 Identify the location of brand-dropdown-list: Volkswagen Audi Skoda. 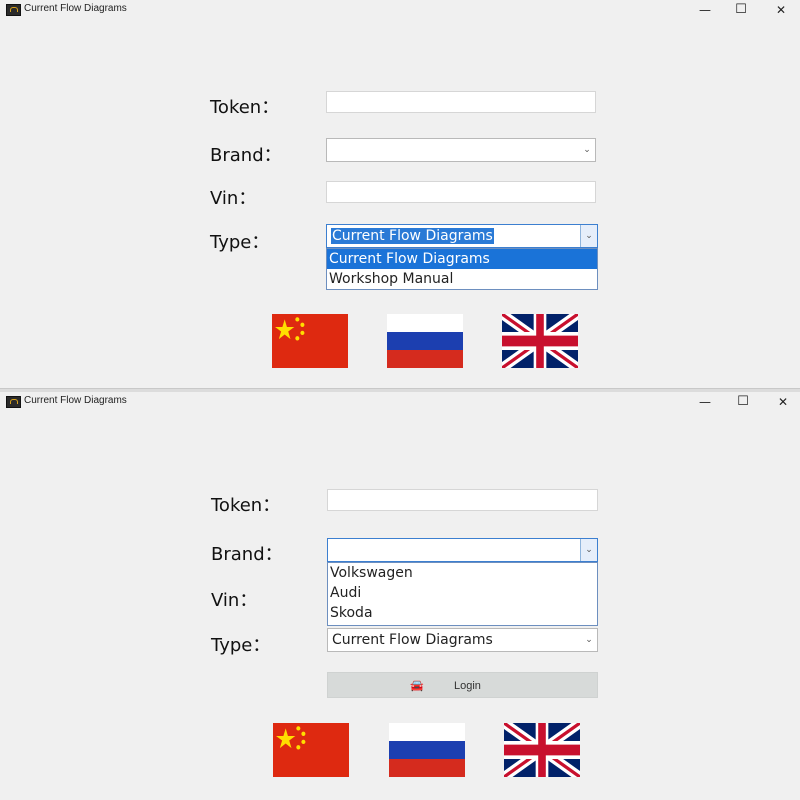
(462, 594).